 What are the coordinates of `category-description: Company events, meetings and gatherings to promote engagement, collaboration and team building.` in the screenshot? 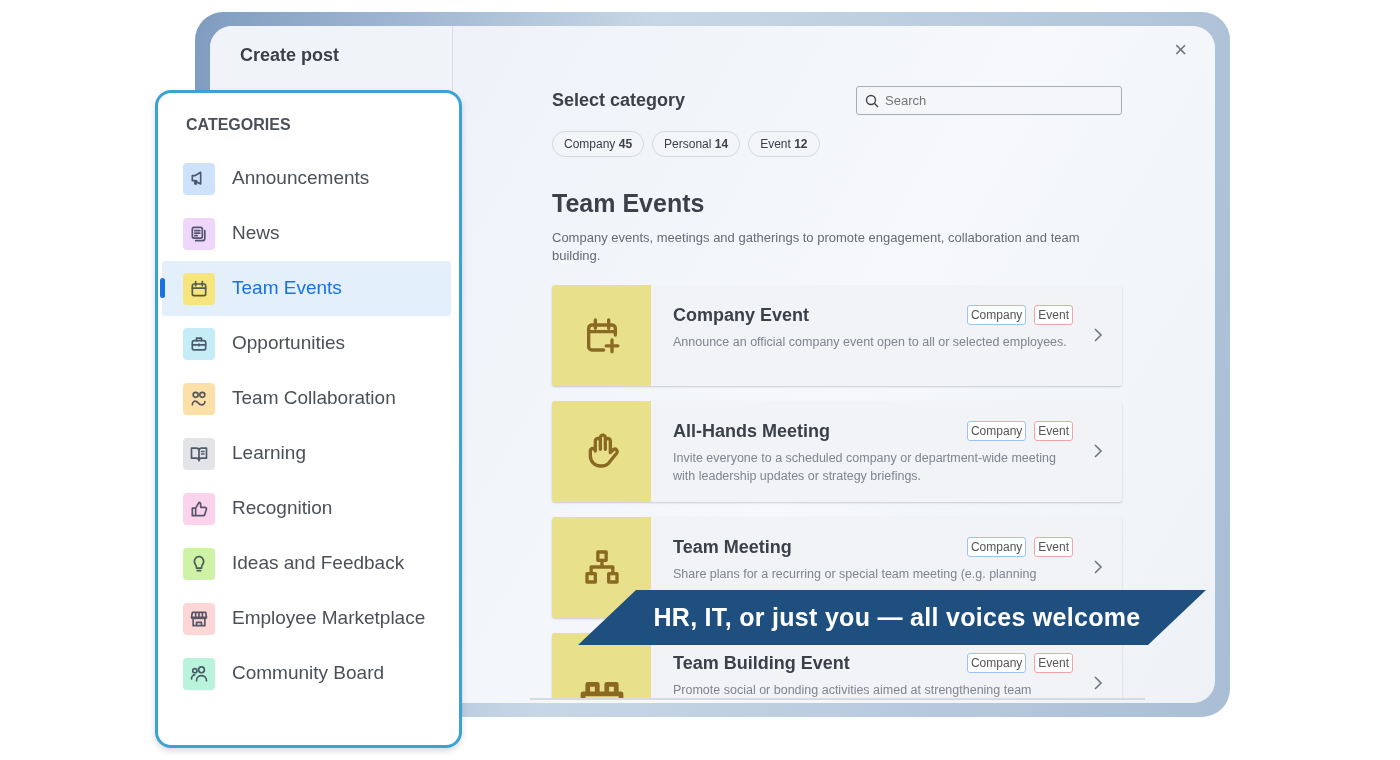 It's located at (816, 246).